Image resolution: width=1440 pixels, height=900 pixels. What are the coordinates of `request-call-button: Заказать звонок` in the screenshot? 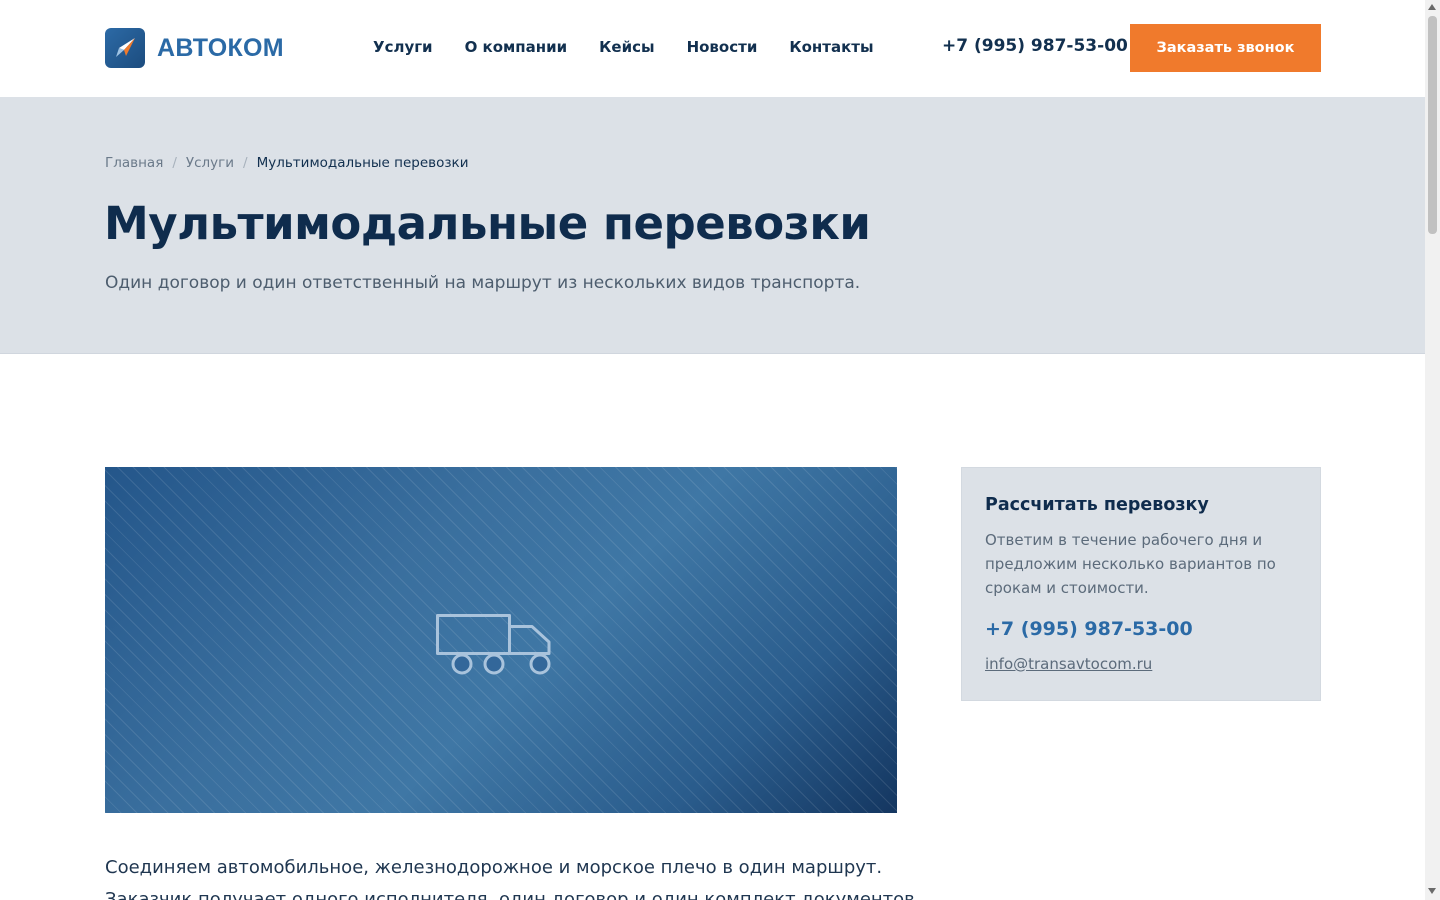 It's located at (1225, 48).